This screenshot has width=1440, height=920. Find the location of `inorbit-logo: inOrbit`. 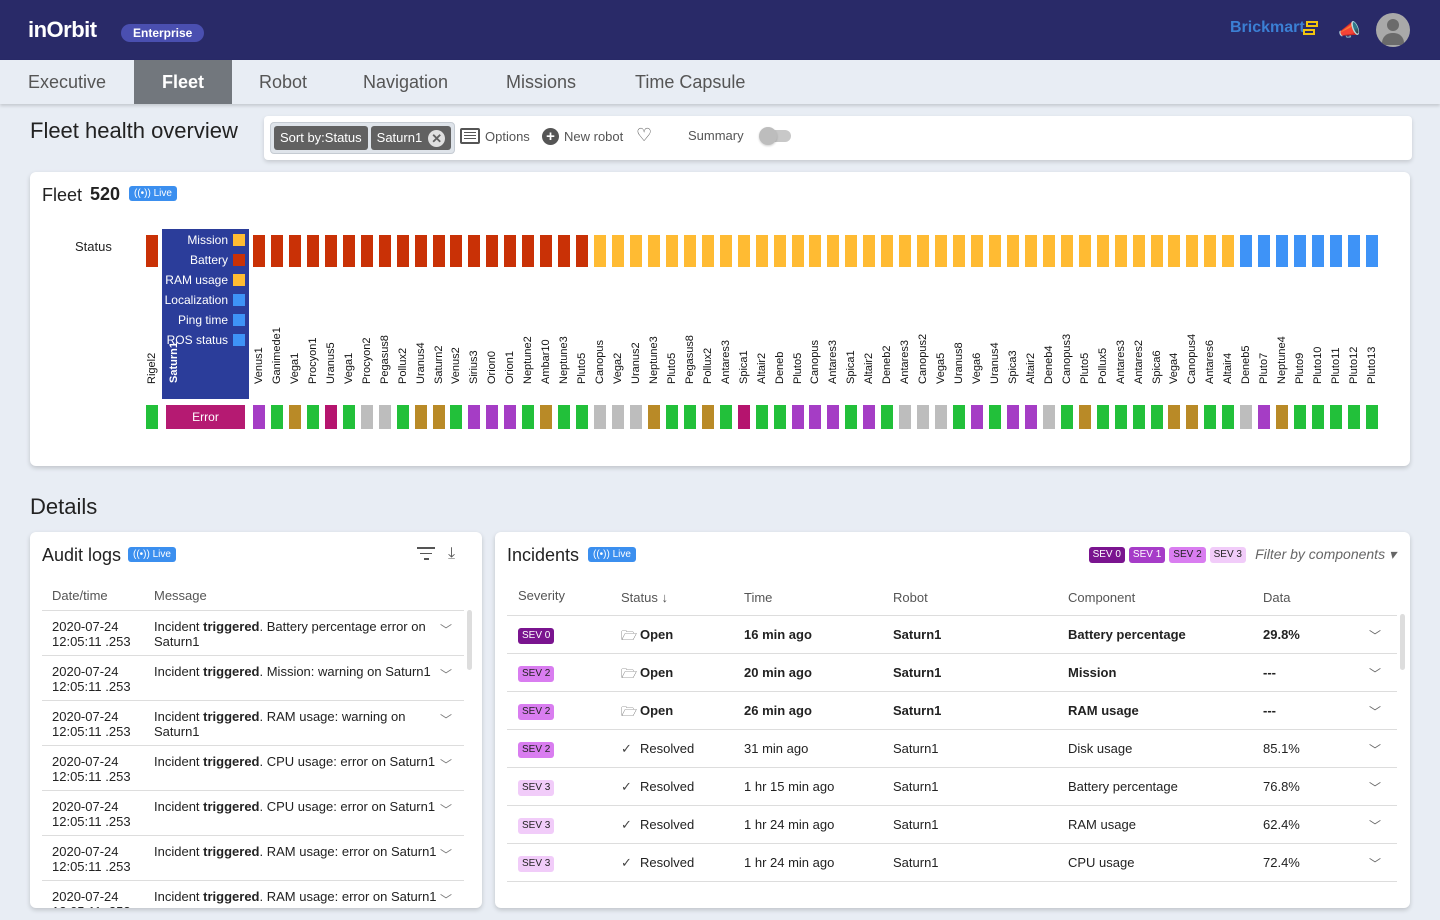

inorbit-logo: inOrbit is located at coordinates (62, 30).